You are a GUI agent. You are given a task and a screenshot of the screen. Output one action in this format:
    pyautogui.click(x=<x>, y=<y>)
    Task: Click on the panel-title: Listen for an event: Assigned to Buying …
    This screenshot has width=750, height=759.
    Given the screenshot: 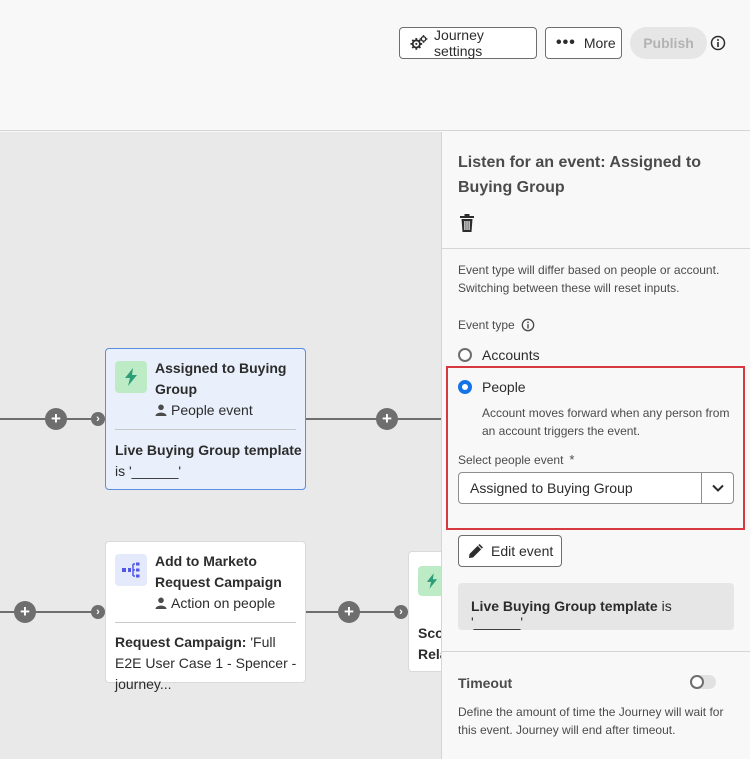 What is the action you would take?
    pyautogui.click(x=579, y=175)
    